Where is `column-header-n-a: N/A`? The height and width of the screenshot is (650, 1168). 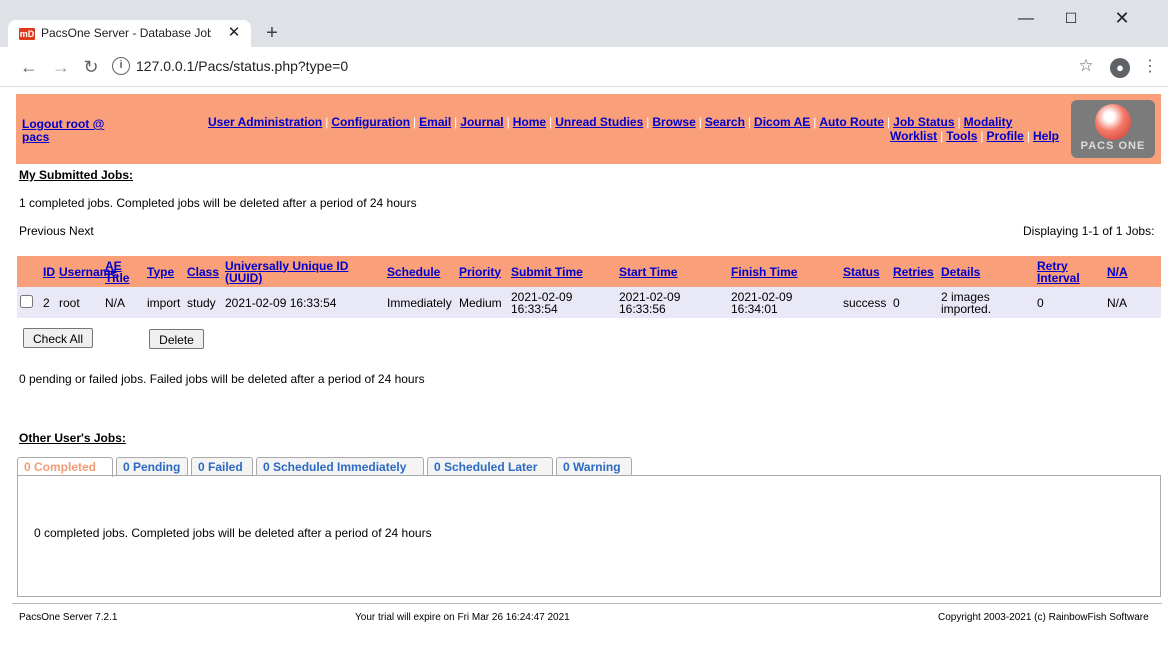 column-header-n-a: N/A is located at coordinates (1133, 271).